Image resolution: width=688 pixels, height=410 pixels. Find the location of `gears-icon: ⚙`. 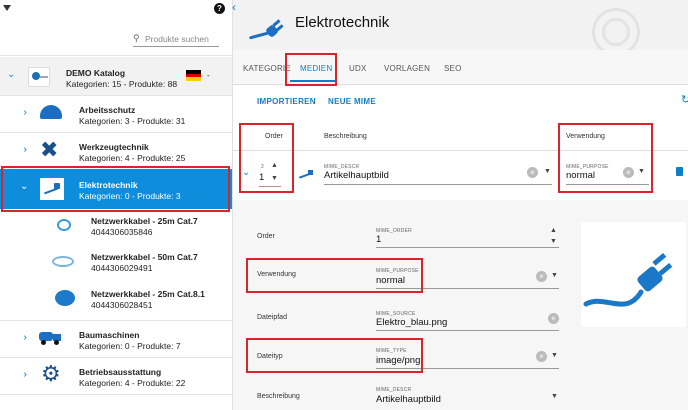

gears-icon: ⚙ is located at coordinates (51, 373).